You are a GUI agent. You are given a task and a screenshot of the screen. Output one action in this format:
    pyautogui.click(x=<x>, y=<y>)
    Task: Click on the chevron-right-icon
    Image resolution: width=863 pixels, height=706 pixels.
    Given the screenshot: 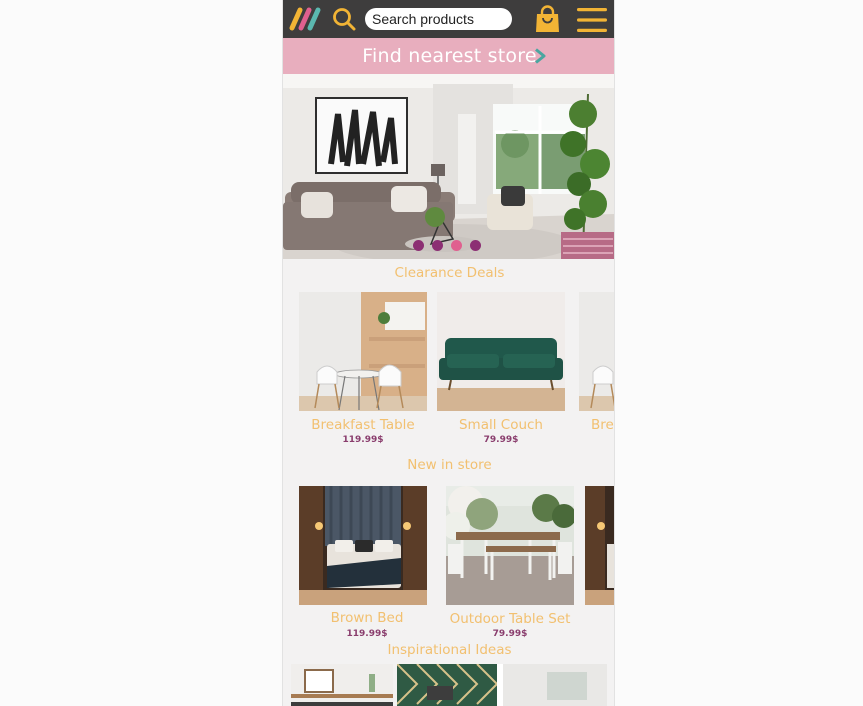 What is the action you would take?
    pyautogui.click(x=540, y=56)
    